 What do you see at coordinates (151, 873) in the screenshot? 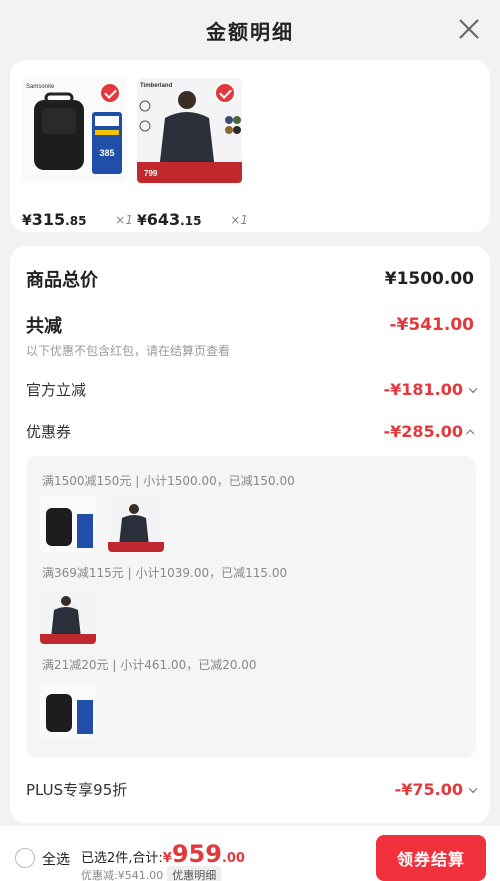
I see `saved-amount: 优惠减:¥541.00 优惠明细` at bounding box center [151, 873].